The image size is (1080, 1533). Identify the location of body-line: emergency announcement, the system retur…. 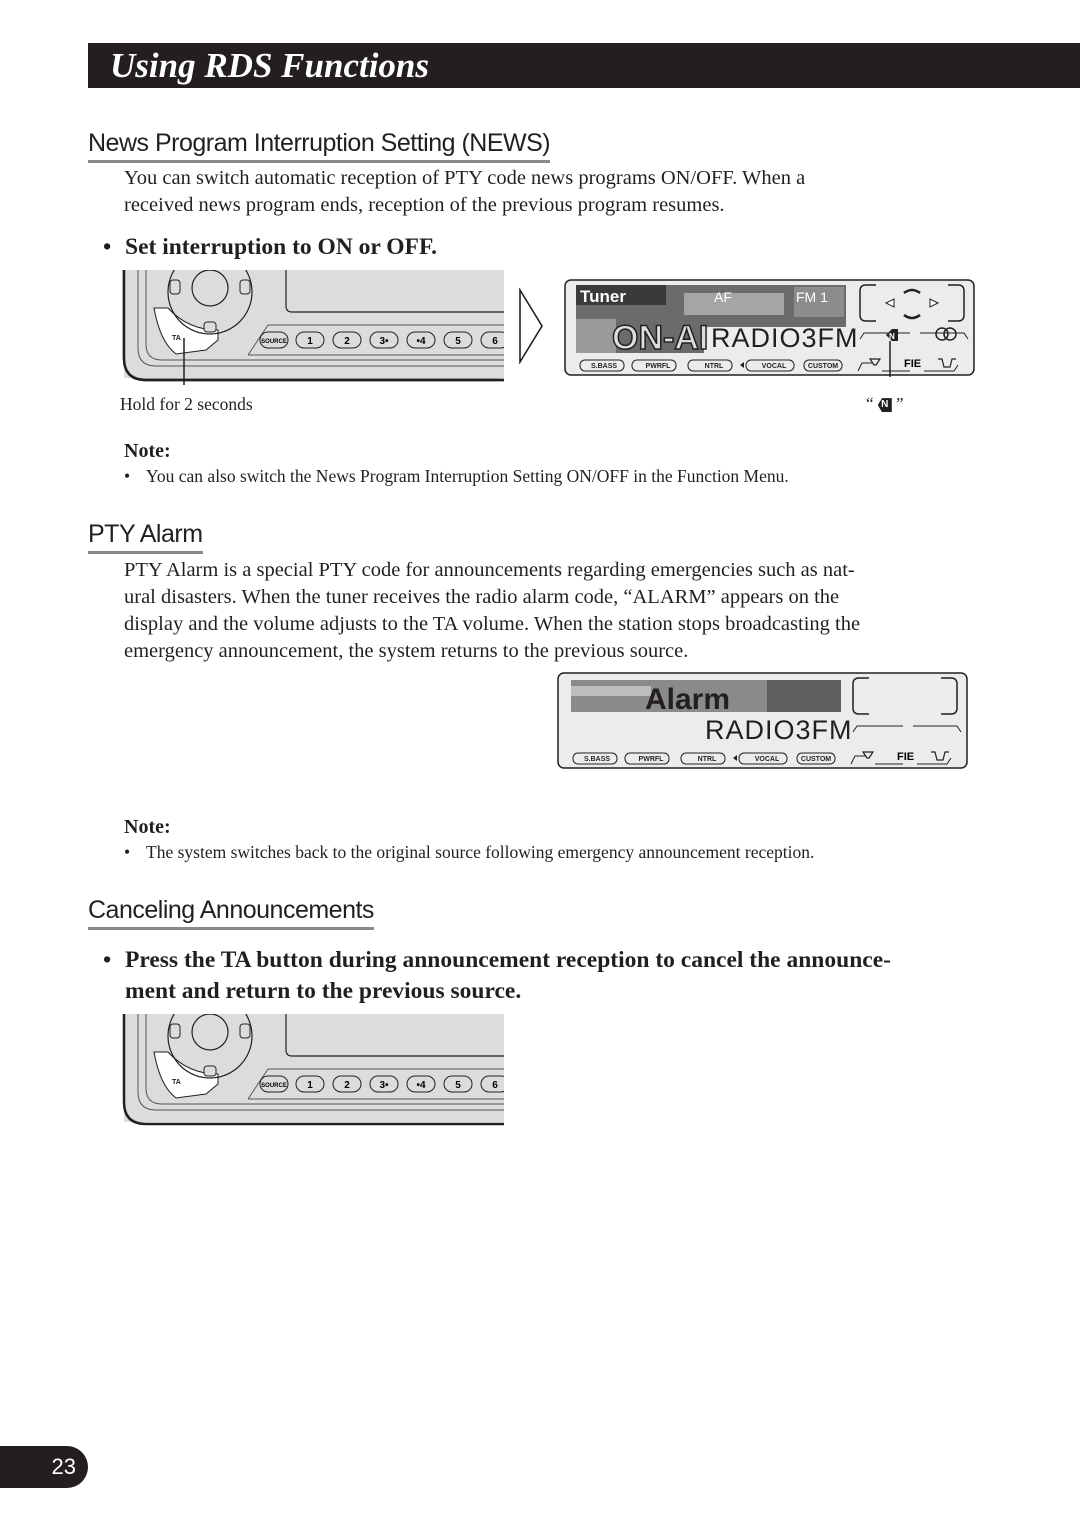
(406, 651).